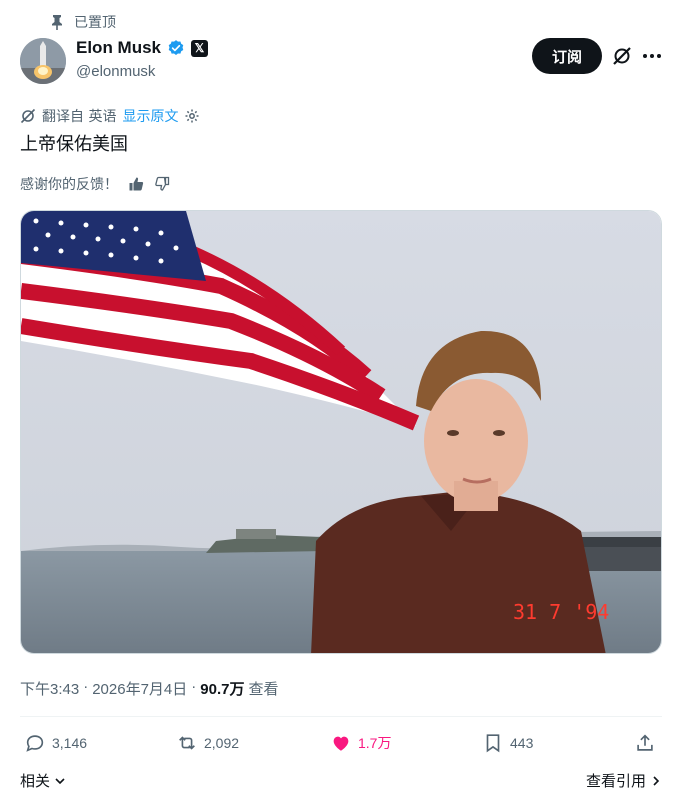  I want to click on translation-feedback-row: 感谢你的反馈！, so click(95, 184).